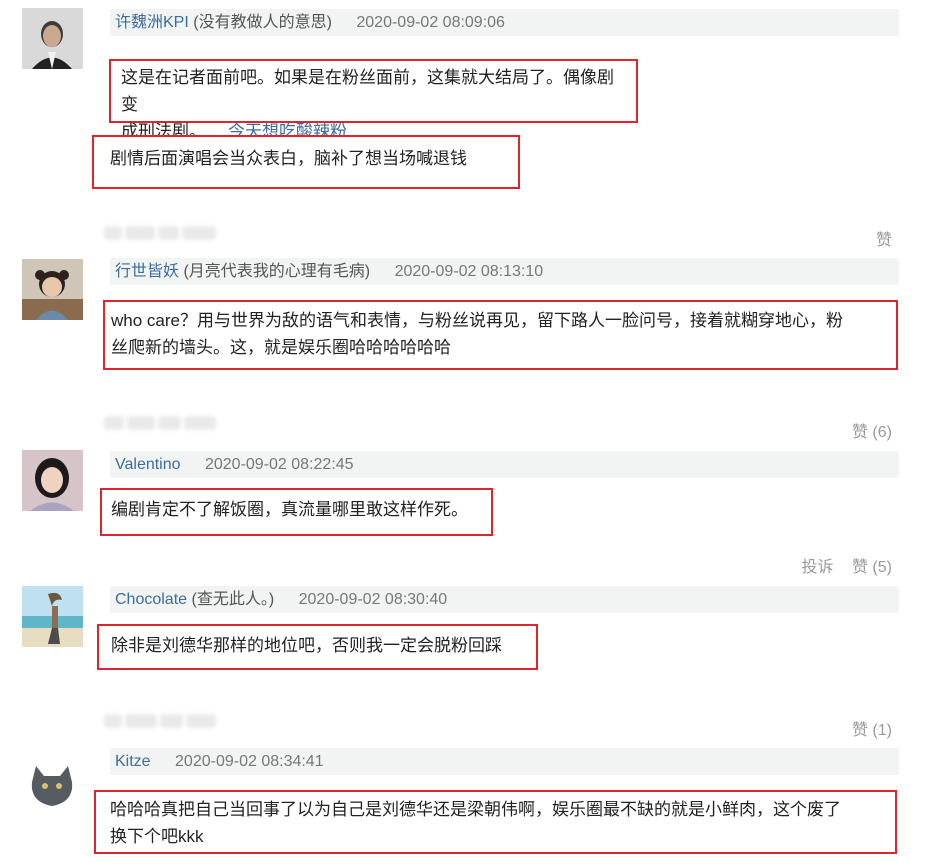 This screenshot has width=933, height=866. I want to click on comment-header: 许魏洲KPI (没有教做人的意思) 2020-09-02 08:09:06, so click(504, 22).